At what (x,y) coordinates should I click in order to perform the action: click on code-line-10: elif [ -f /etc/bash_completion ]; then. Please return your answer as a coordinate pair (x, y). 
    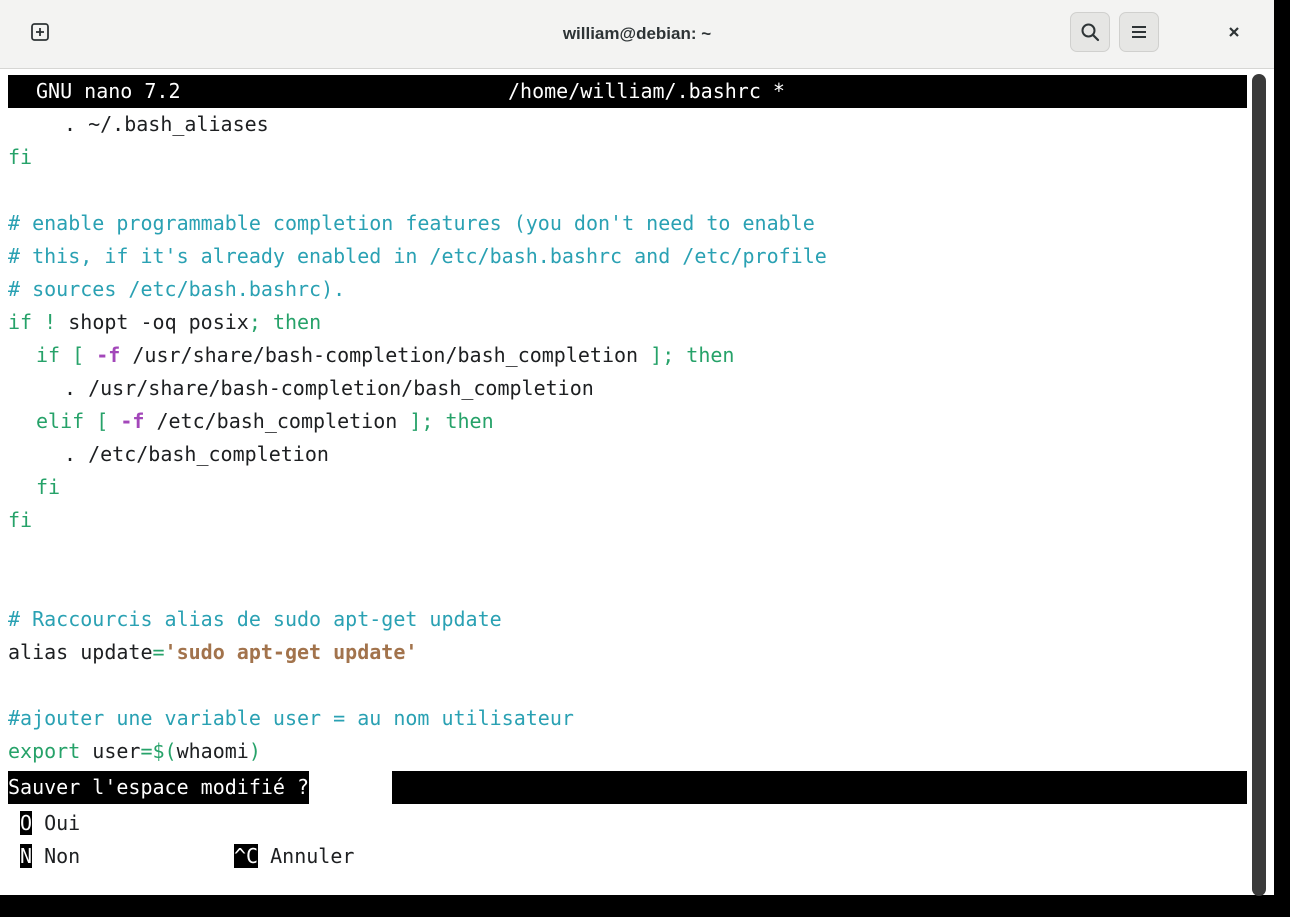
    Looking at the image, I should click on (265, 421).